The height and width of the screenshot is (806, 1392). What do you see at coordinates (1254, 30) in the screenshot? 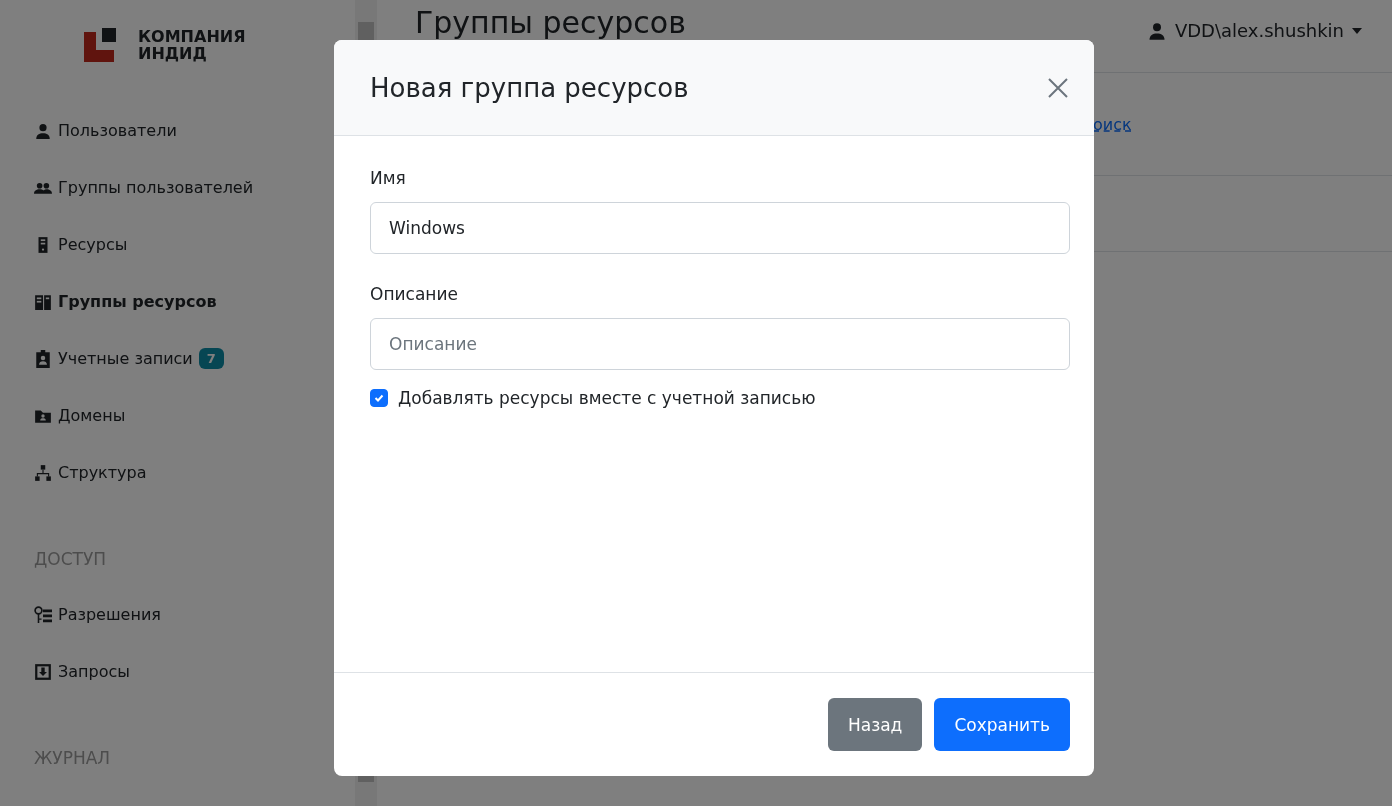
I see `user-menu: VDD\alex.shushkin` at bounding box center [1254, 30].